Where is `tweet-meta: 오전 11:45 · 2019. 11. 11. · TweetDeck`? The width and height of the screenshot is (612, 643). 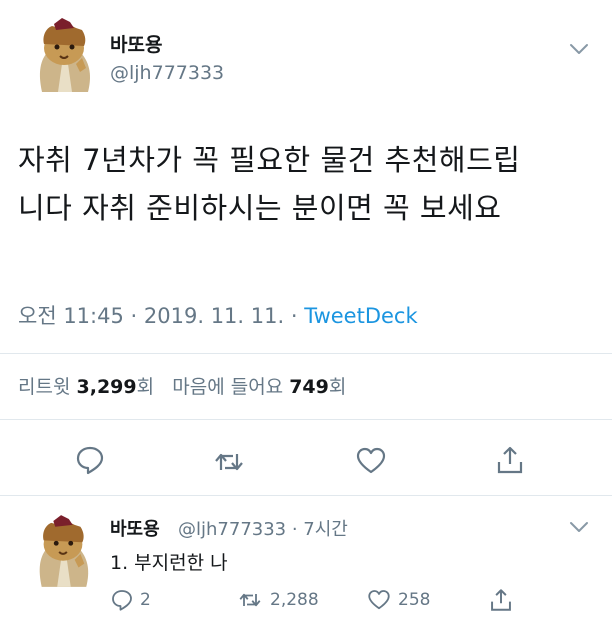
tweet-meta: 오전 11:45 · 2019. 11. 11. · TweetDeck is located at coordinates (218, 315).